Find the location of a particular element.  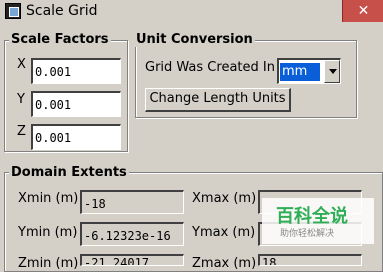

chevron-down-icon is located at coordinates (332, 71).